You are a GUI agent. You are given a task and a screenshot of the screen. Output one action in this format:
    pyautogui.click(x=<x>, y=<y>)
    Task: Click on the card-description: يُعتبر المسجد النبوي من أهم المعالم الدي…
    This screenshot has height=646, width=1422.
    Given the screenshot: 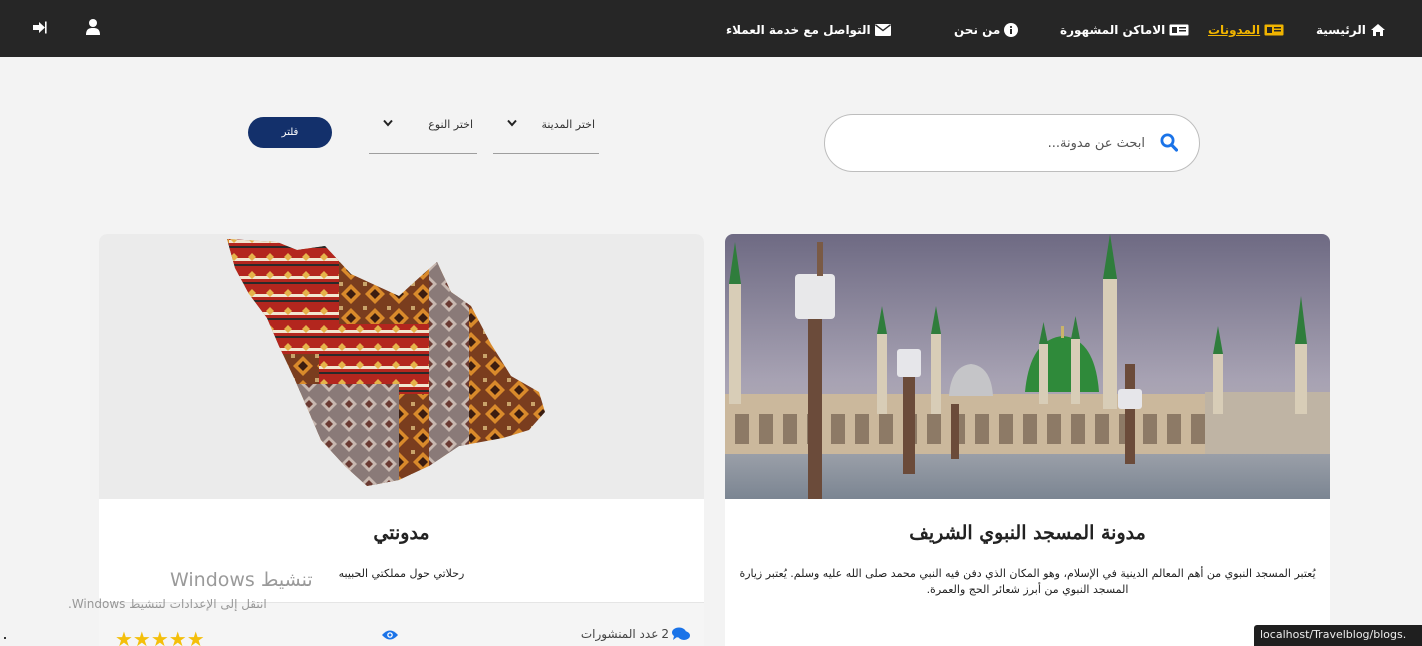 What is the action you would take?
    pyautogui.click(x=1027, y=581)
    